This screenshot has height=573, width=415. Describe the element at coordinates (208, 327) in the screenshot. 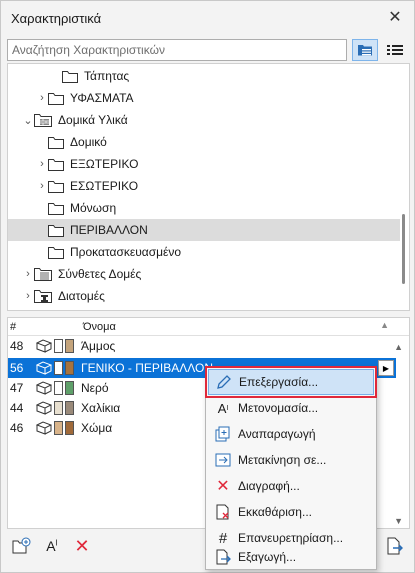

I see `table-header: # Όνομα ▲` at that location.